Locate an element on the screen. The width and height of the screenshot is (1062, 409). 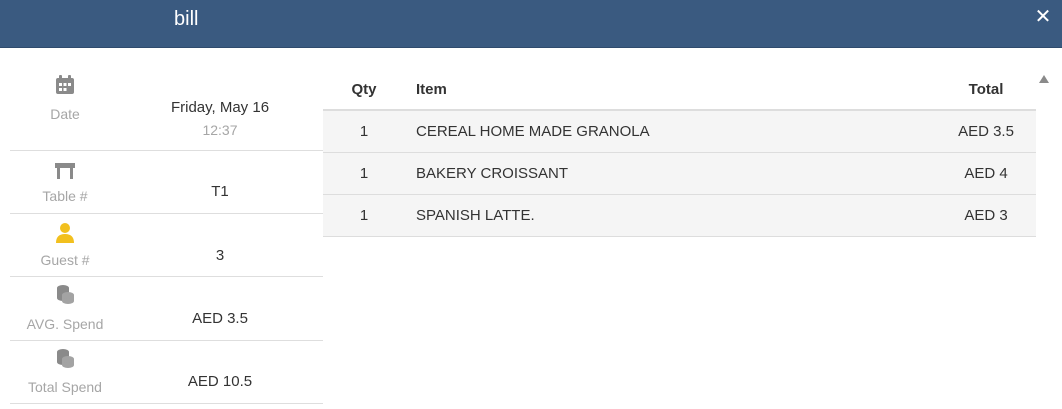
table-row: 1 CEREAL HOME MADE GRANOLA AED 3.5 is located at coordinates (679, 131).